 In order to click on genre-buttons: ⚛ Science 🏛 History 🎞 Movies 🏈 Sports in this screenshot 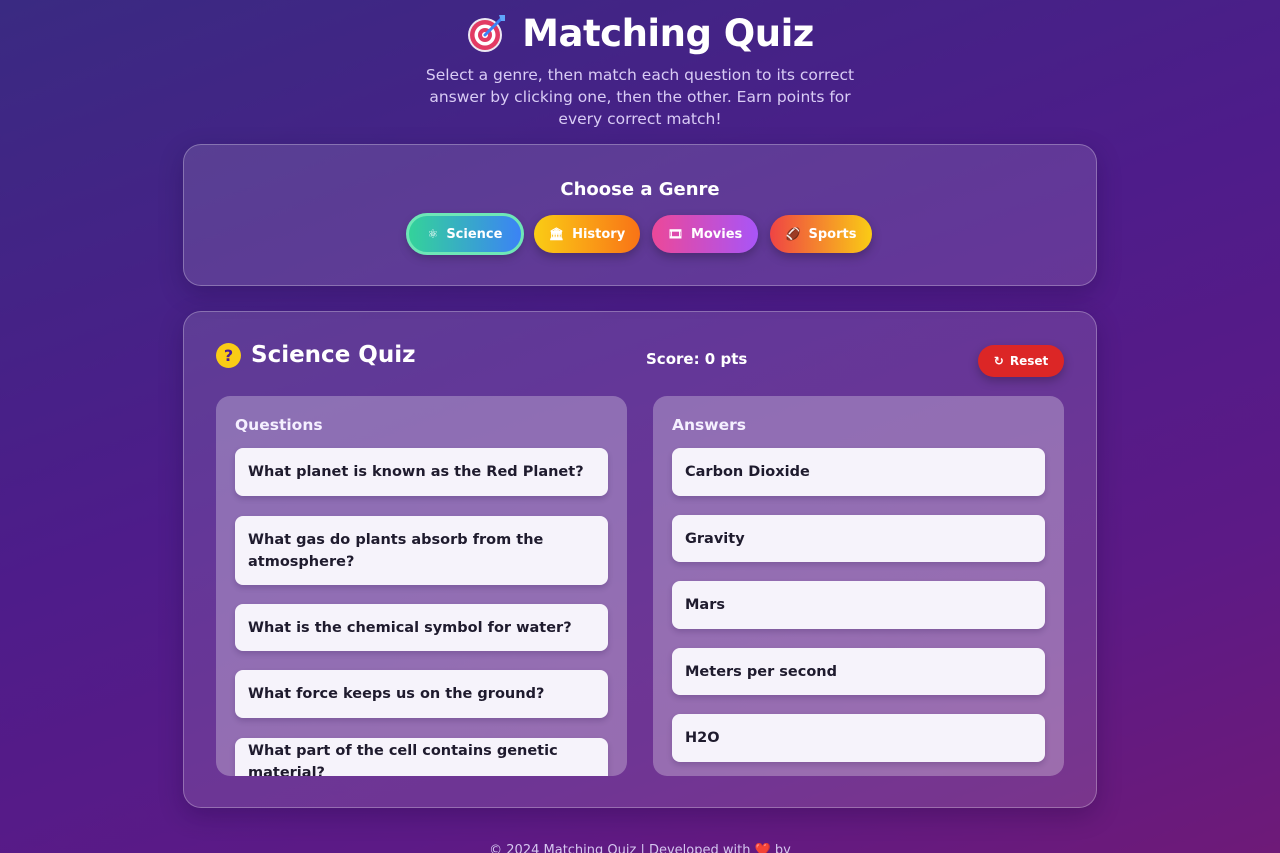, I will do `click(640, 234)`.